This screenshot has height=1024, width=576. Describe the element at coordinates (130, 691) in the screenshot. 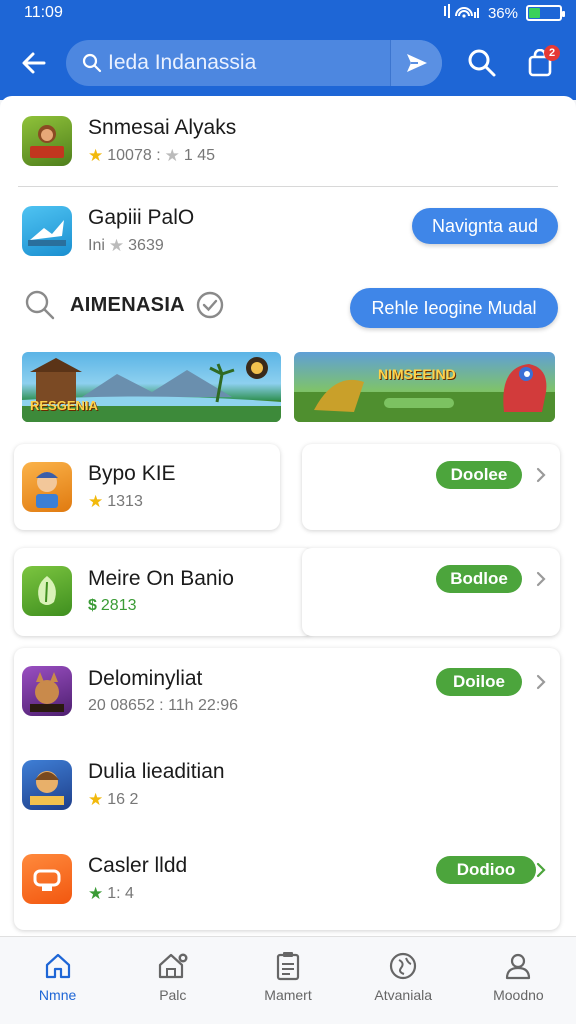

I see `app-list-item: Delominyliat 20 08652 : 11h 22:96` at that location.